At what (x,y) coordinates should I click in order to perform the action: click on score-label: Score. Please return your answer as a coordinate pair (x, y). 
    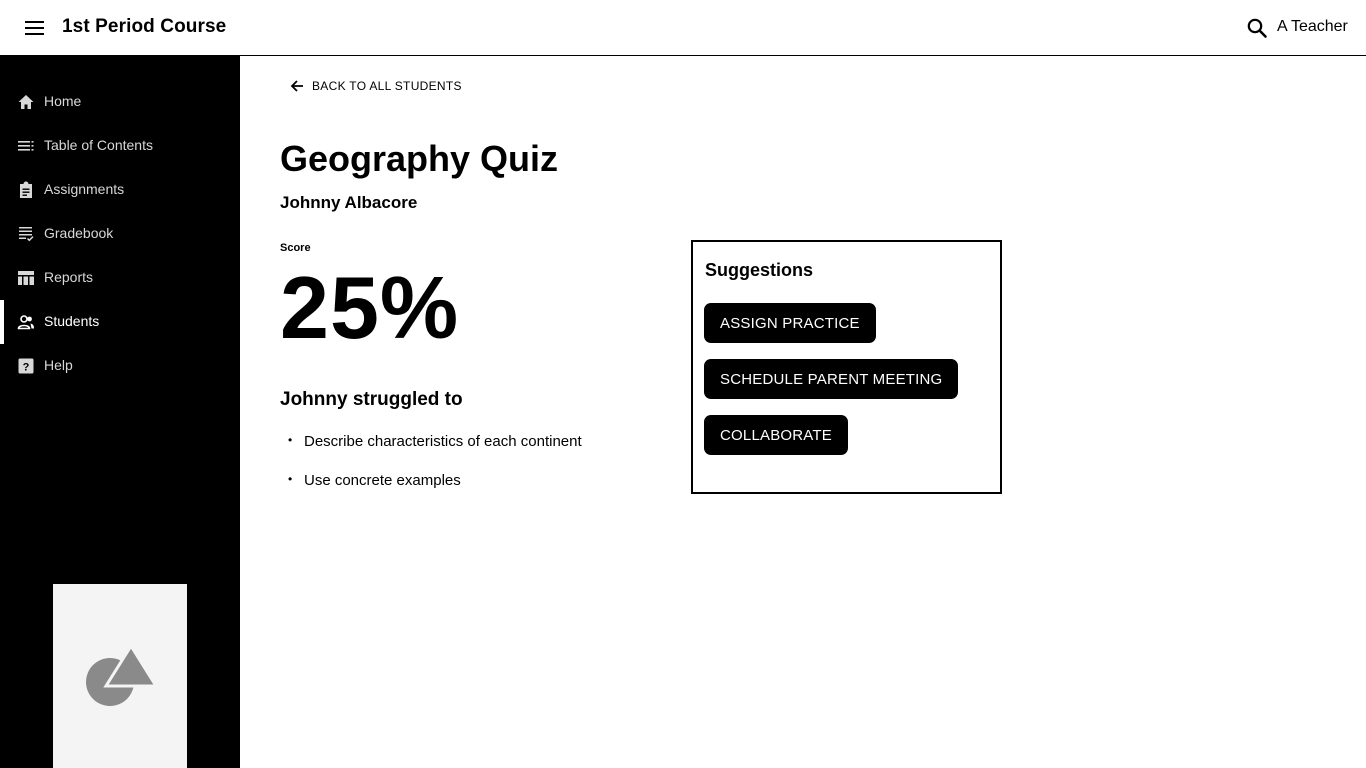
    Looking at the image, I should click on (295, 248).